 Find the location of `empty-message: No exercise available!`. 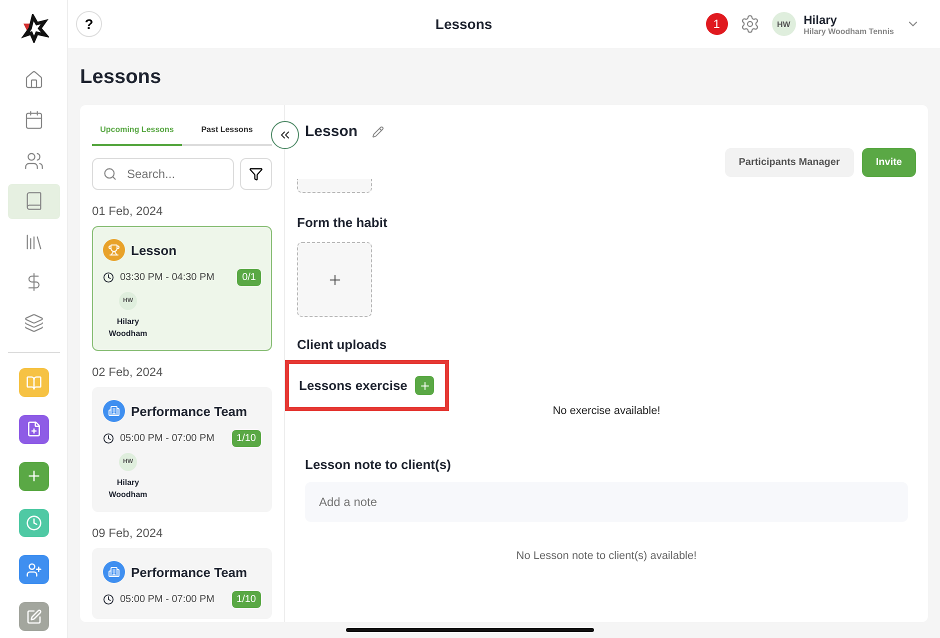

empty-message: No exercise available! is located at coordinates (607, 411).